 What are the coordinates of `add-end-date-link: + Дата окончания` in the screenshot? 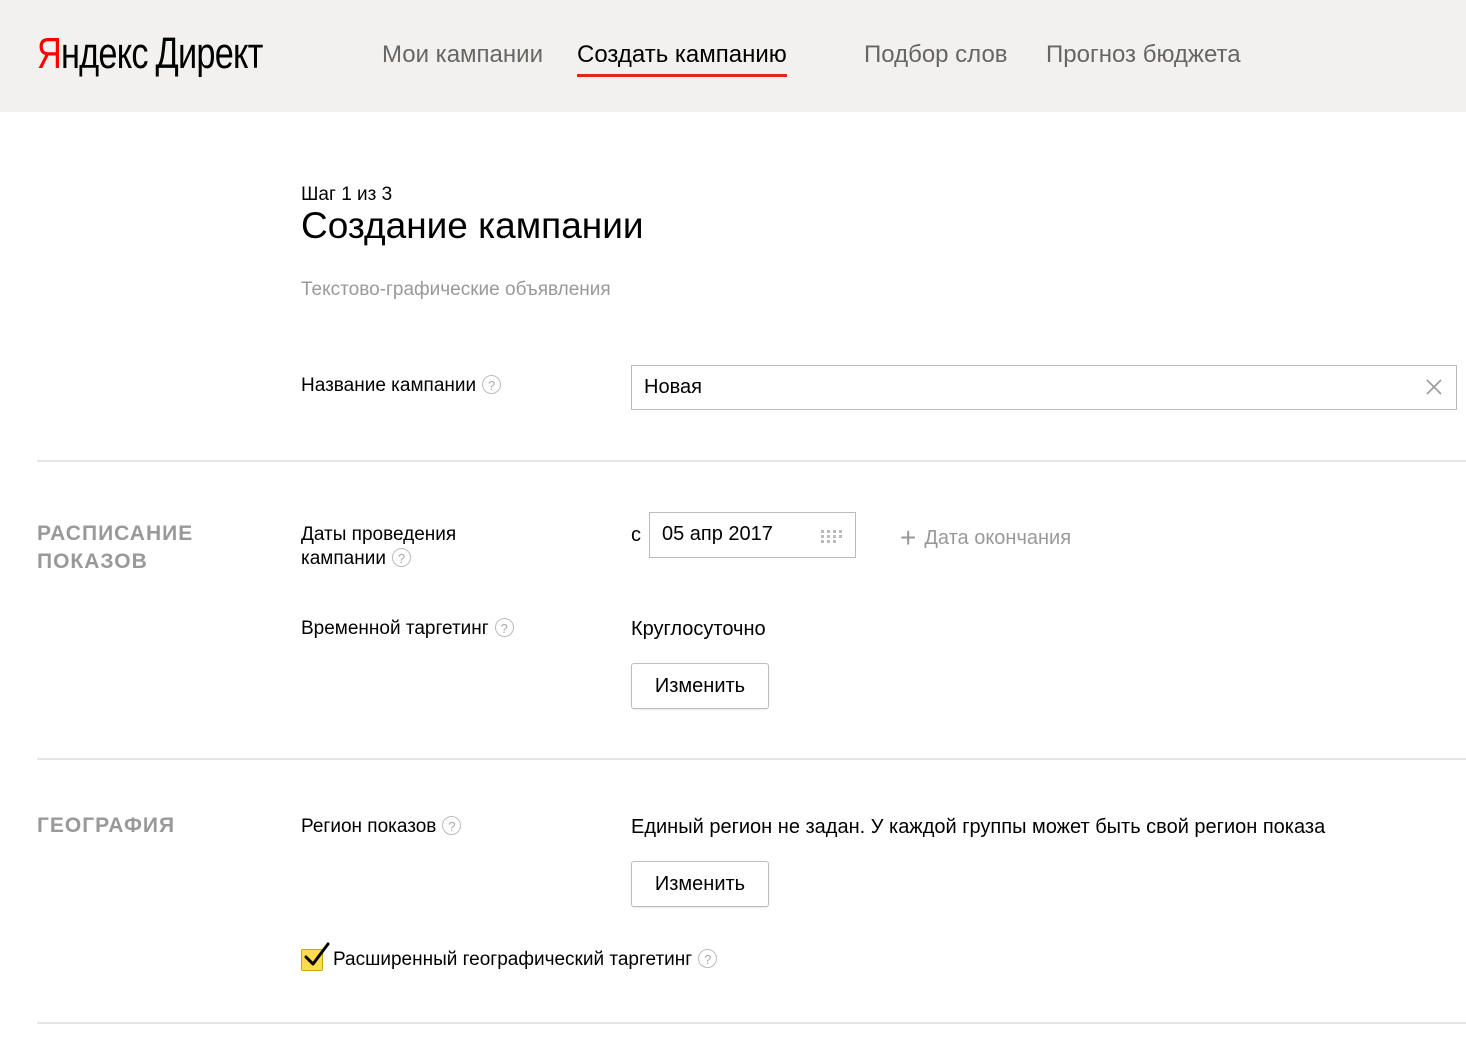 It's located at (985, 538).